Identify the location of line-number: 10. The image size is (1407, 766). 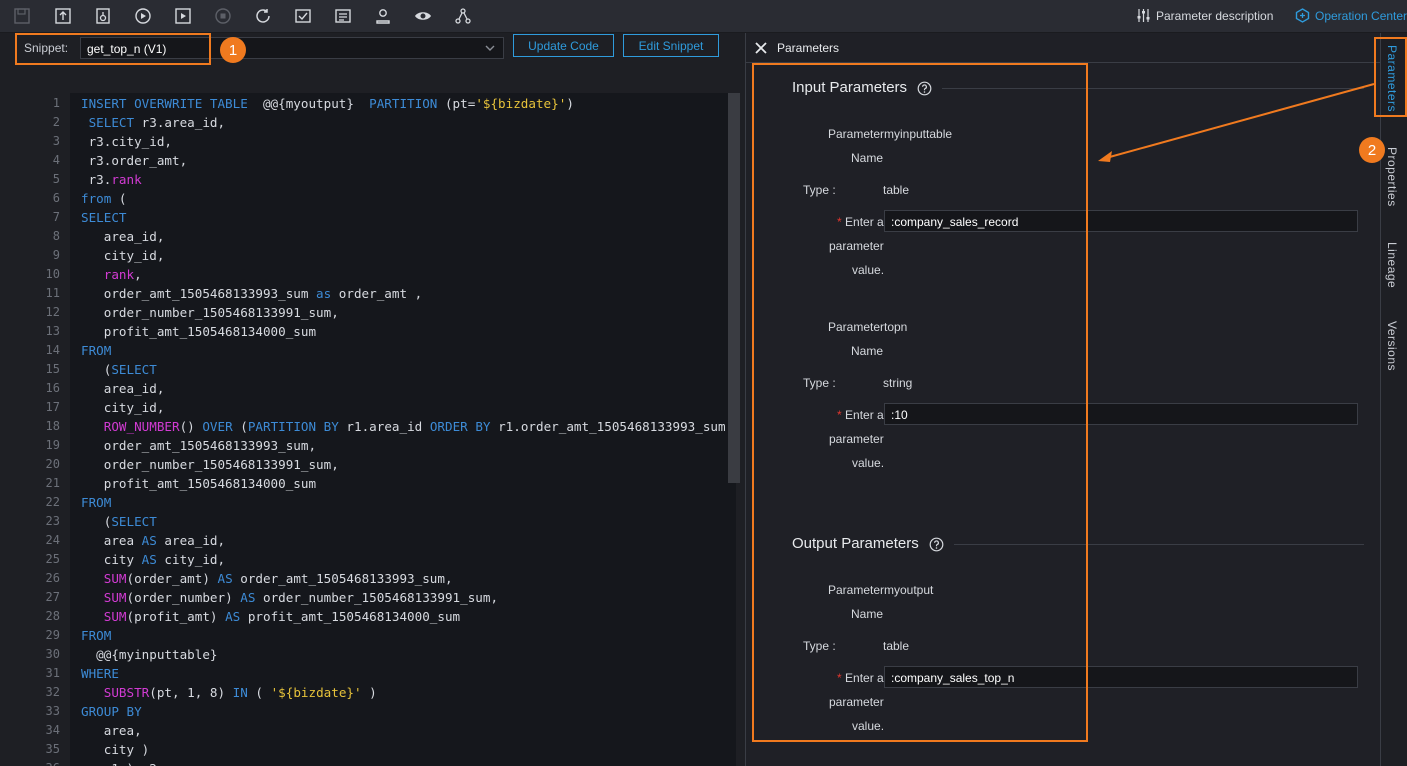
(52, 274).